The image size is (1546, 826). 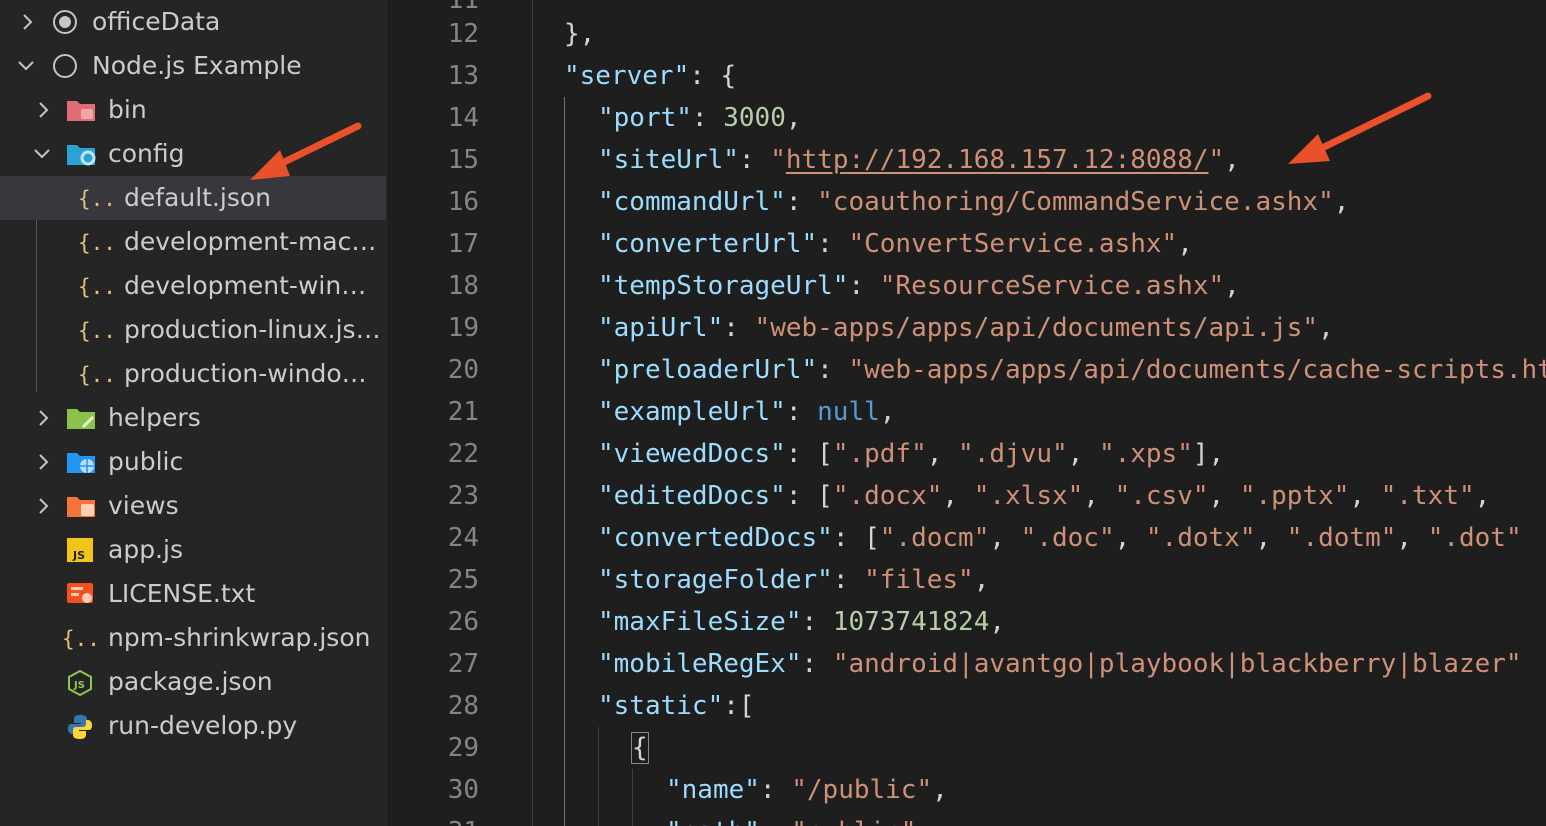 I want to click on tree-item-package-json: JS package.json, so click(x=193, y=682).